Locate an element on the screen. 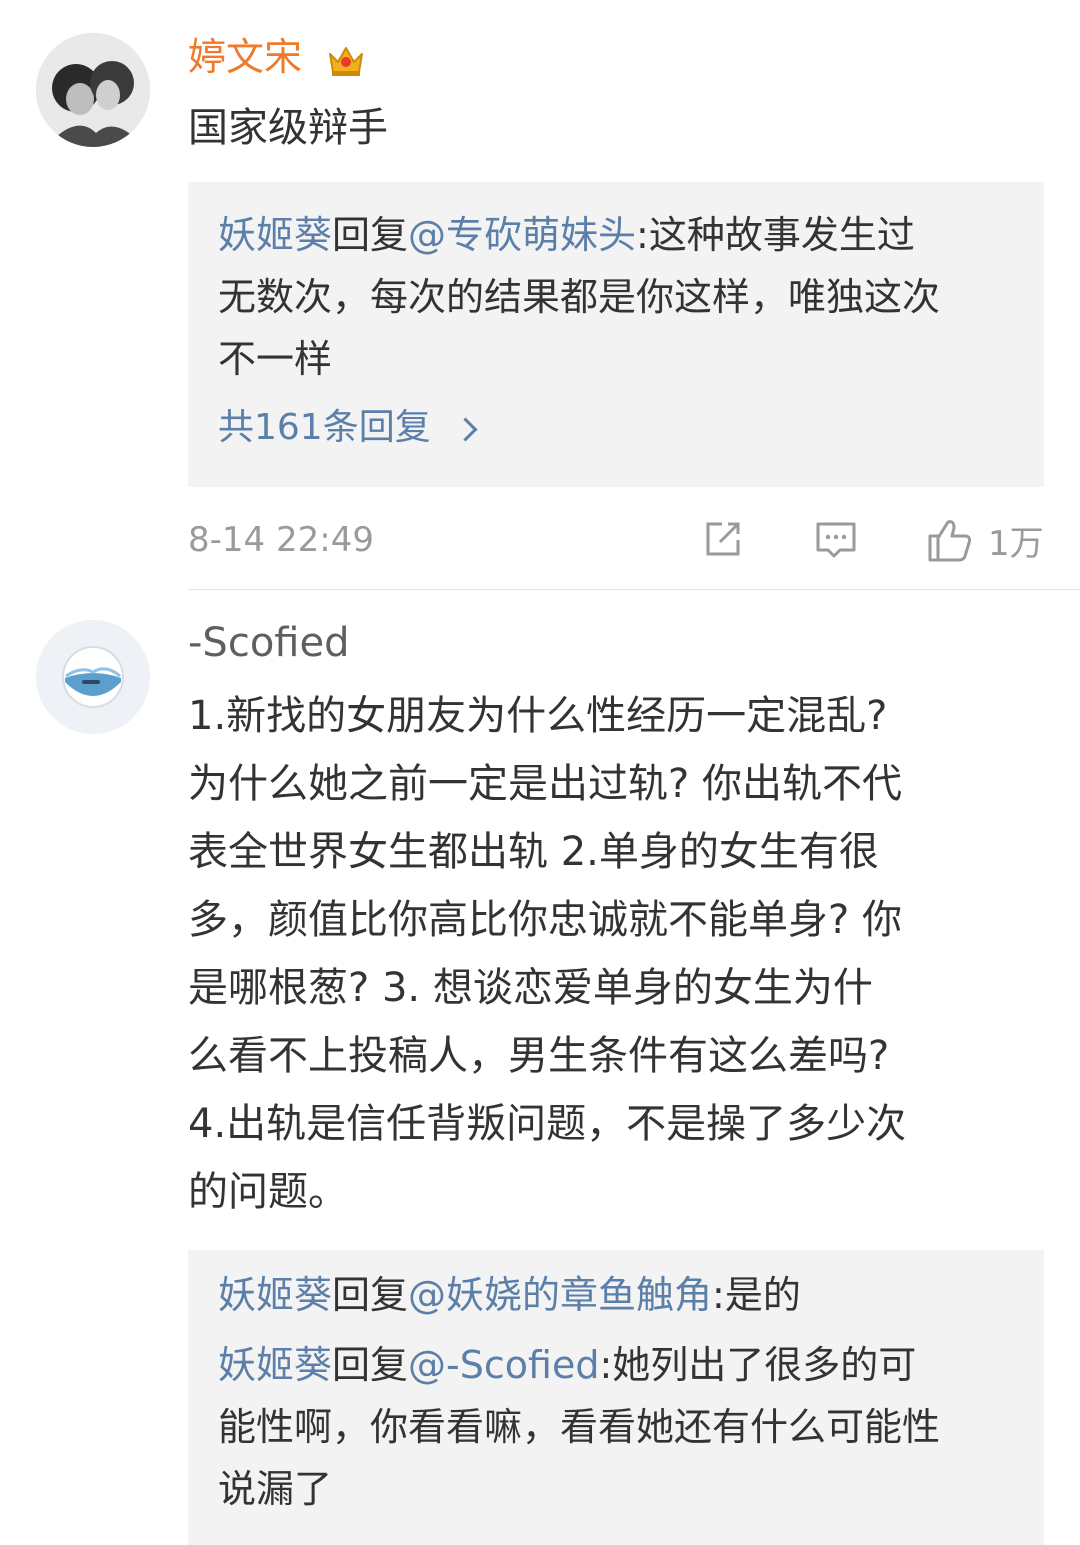  reply-content: 不一样 is located at coordinates (275, 359).